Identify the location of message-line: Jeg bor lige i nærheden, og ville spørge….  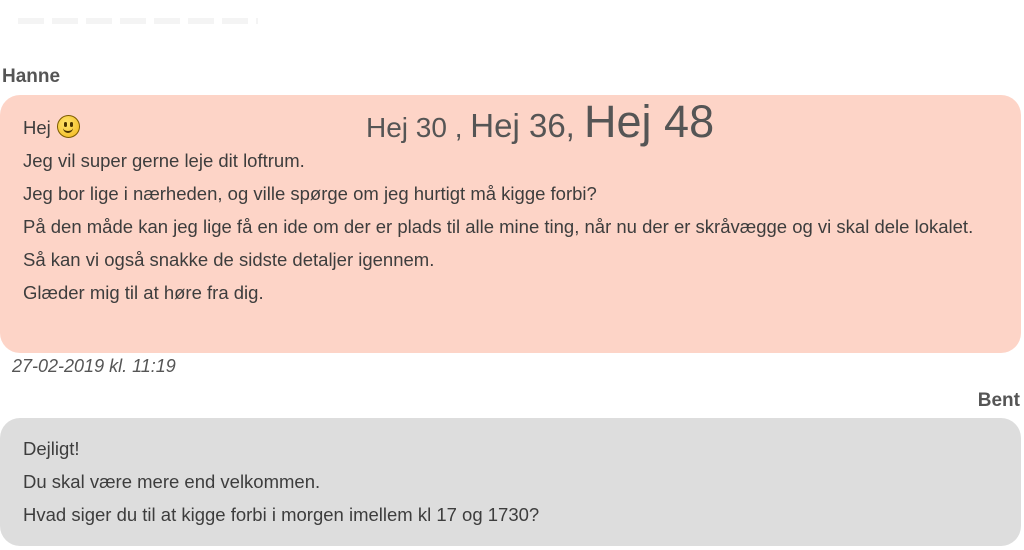
(310, 193).